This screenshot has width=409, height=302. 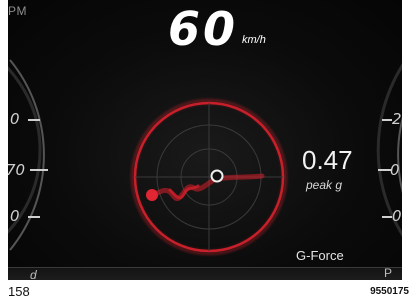 What do you see at coordinates (203, 29) in the screenshot?
I see `speed-value: 60` at bounding box center [203, 29].